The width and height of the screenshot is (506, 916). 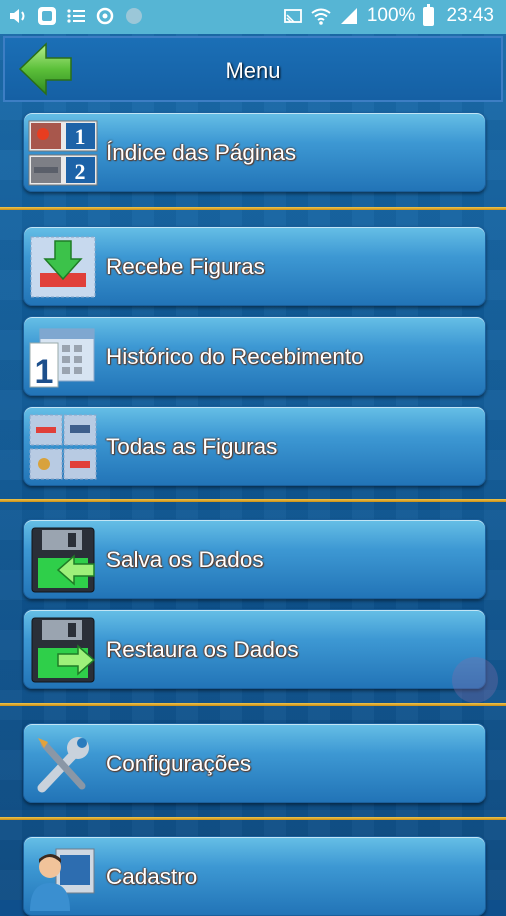 What do you see at coordinates (254, 876) in the screenshot?
I see `menu-item-register: Cadastro` at bounding box center [254, 876].